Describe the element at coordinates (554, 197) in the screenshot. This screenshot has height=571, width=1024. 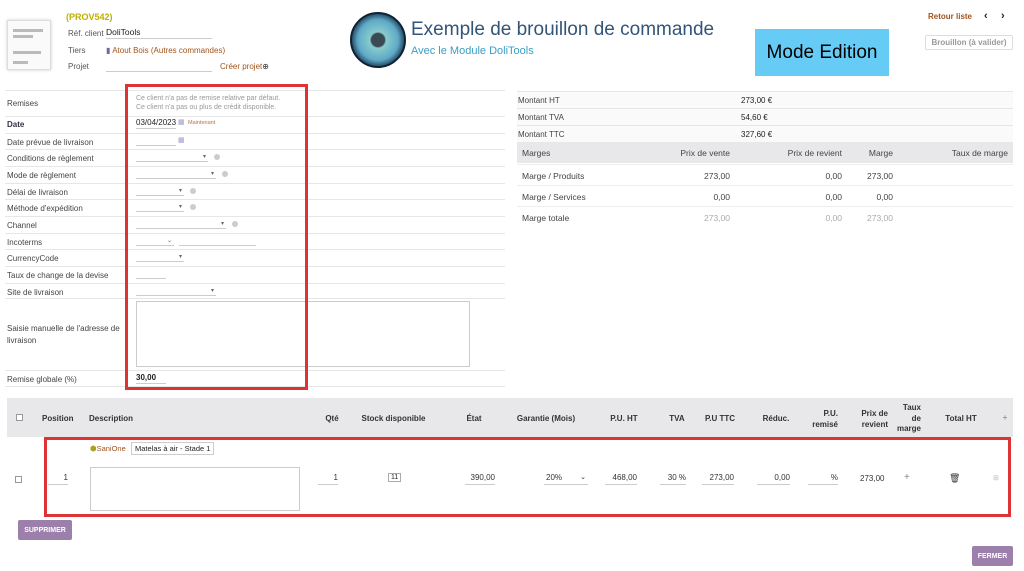
I see `margin-cell: Marge / Services` at that location.